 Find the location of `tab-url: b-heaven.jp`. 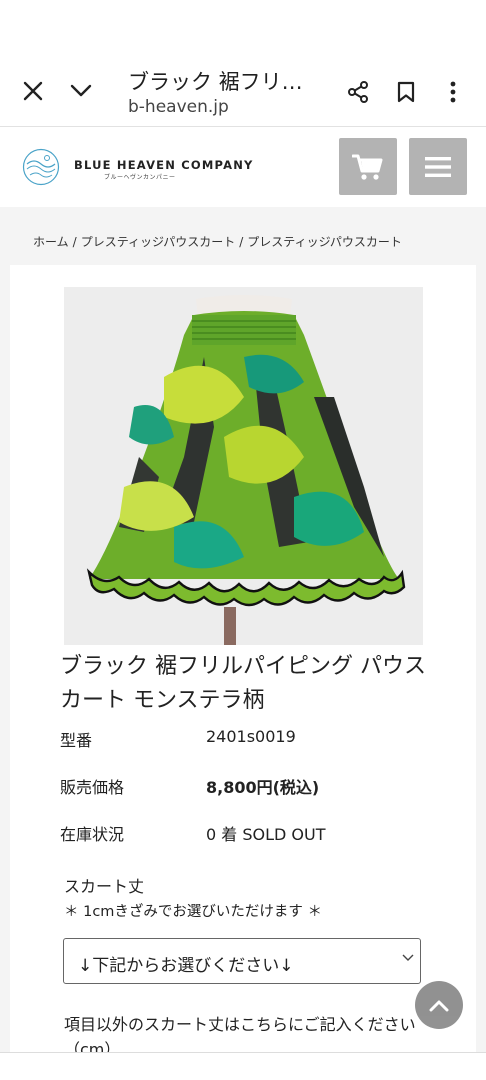

tab-url: b-heaven.jp is located at coordinates (178, 107).